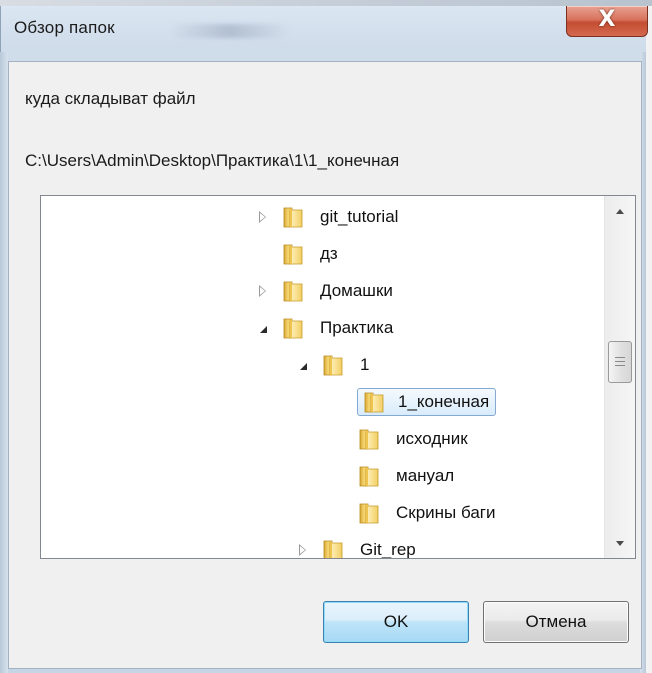  What do you see at coordinates (446, 512) in the screenshot?
I see `tree-item-label: Скрины баги` at bounding box center [446, 512].